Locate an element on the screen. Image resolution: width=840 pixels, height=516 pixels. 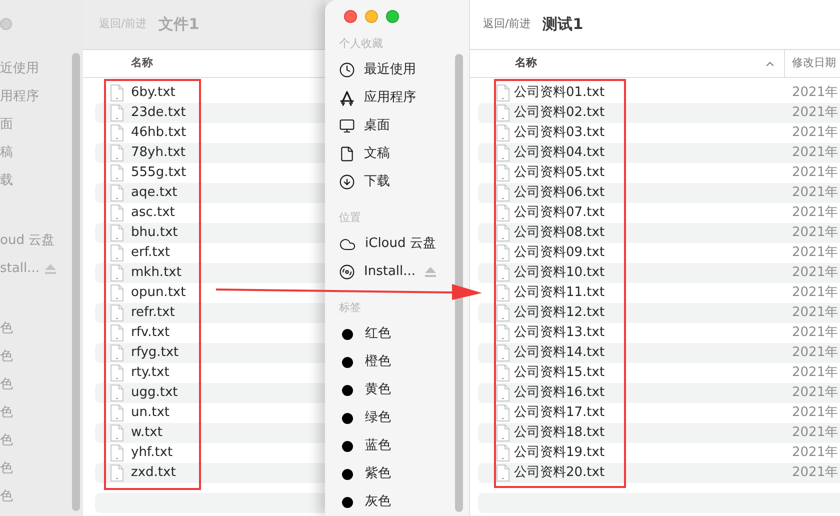
sidebar-item: 橙色 is located at coordinates (404, 362).